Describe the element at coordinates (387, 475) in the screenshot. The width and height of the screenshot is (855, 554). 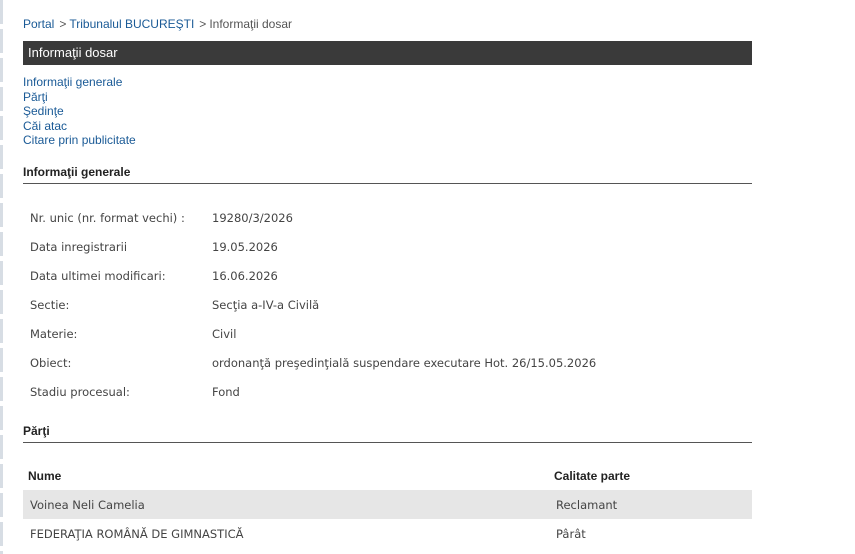
I see `parties-header-row: Nume Calitate parte` at that location.